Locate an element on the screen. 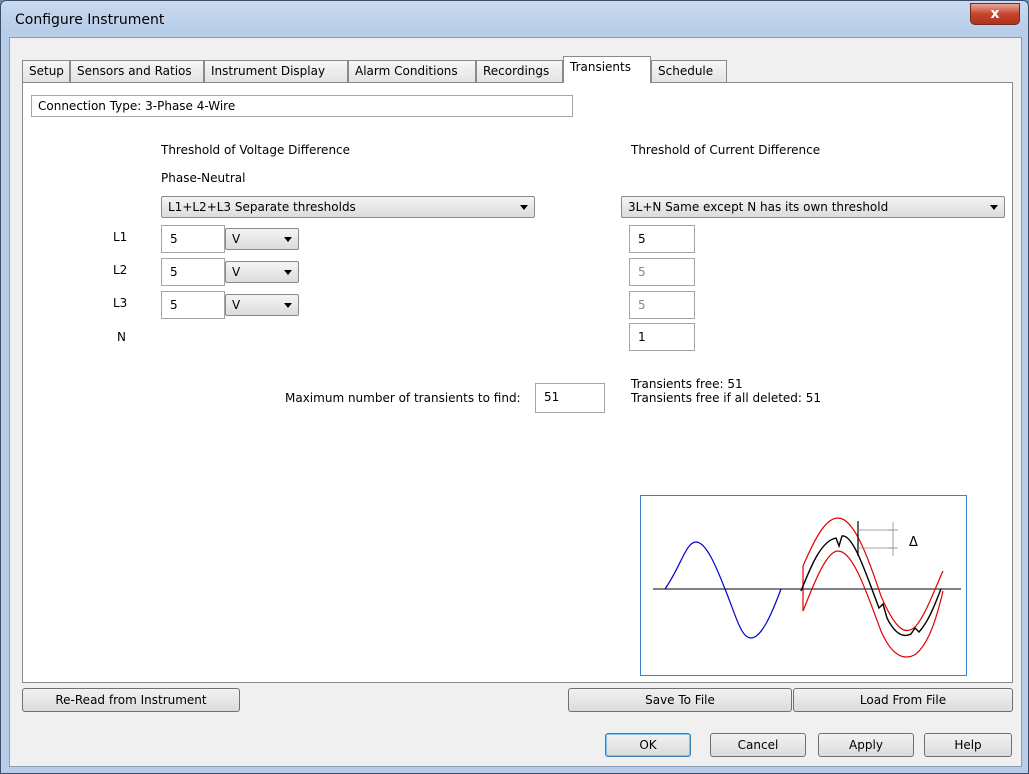 Image resolution: width=1029 pixels, height=774 pixels. l2-current-input: 5 is located at coordinates (662, 272).